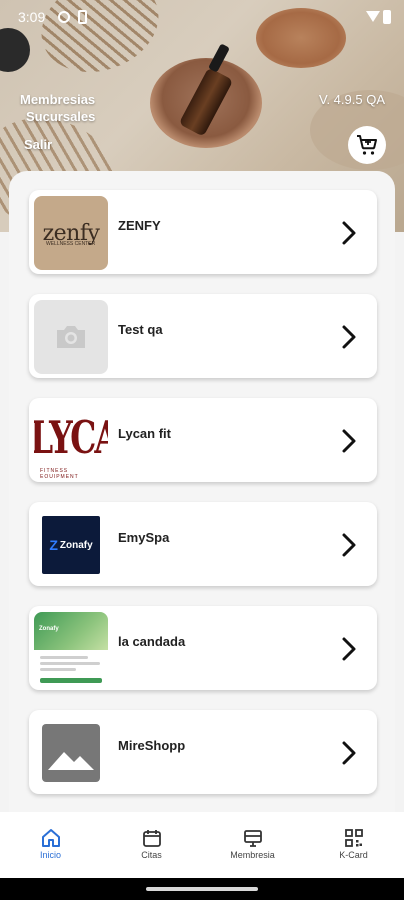  I want to click on nav-item-k-card: K-Card, so click(353, 845).